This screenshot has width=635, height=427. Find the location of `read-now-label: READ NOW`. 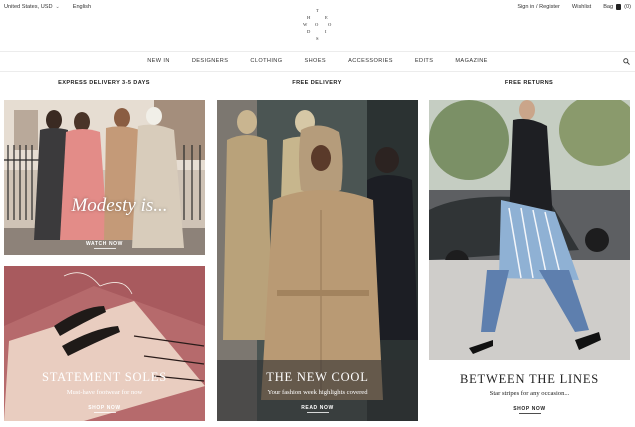

read-now-label: READ NOW is located at coordinates (317, 408).